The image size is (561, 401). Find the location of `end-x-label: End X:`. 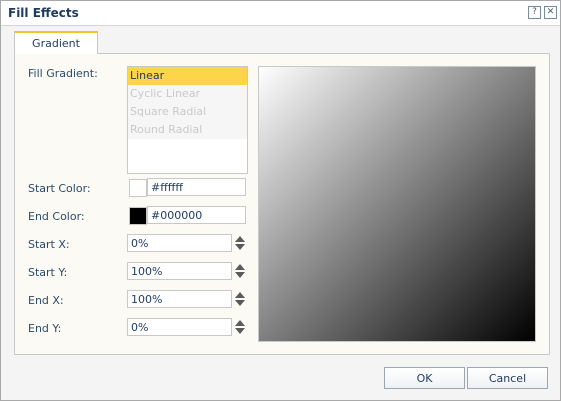

end-x-label: End X: is located at coordinates (46, 300).